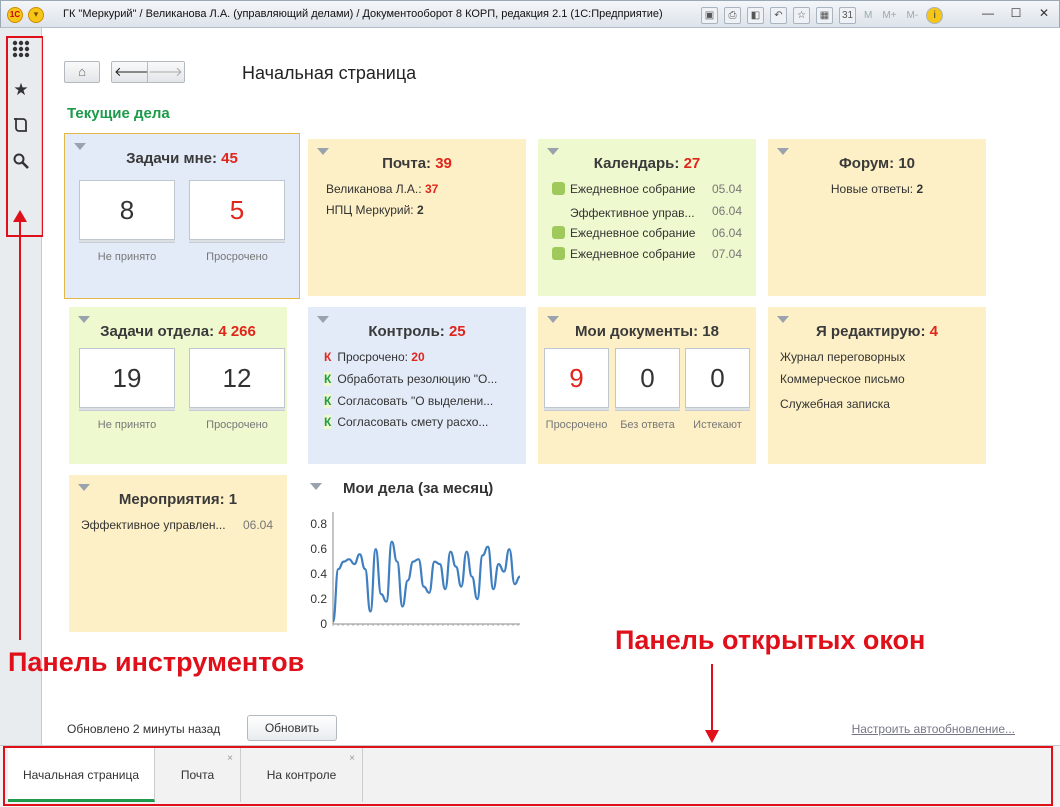 This screenshot has height=807, width=1060. Describe the element at coordinates (868, 15) in the screenshot. I see `memory-button: M` at that location.